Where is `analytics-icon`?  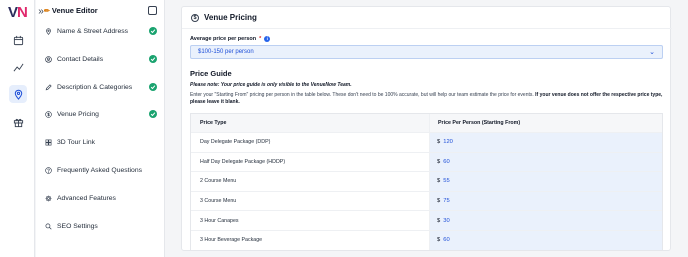
analytics-icon is located at coordinates (18, 67).